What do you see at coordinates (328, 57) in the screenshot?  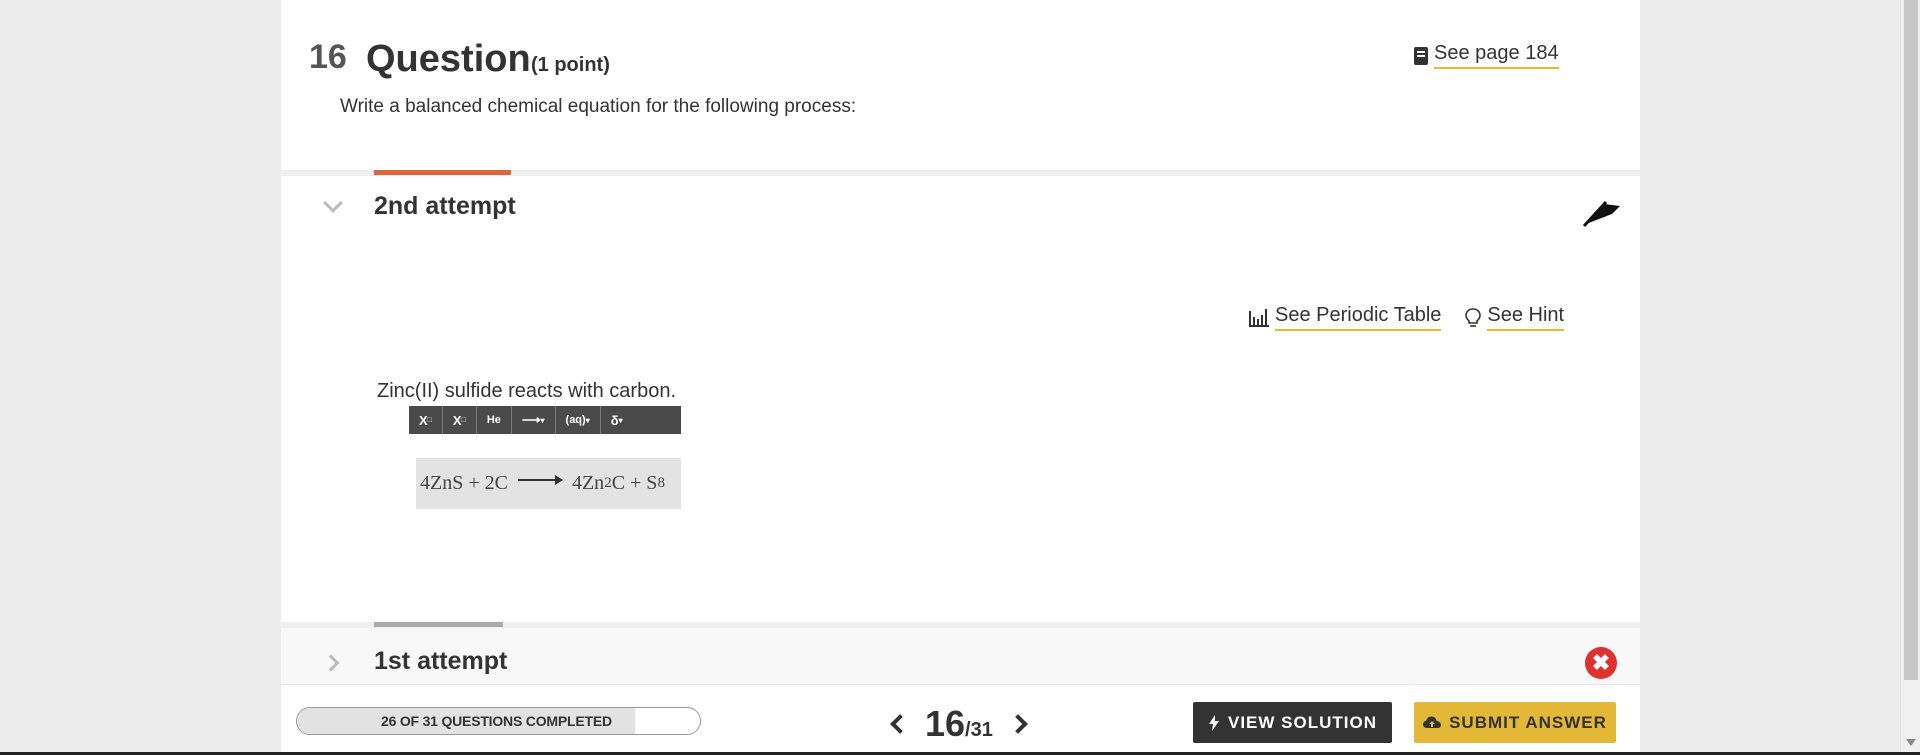 I see `question-number: 16` at bounding box center [328, 57].